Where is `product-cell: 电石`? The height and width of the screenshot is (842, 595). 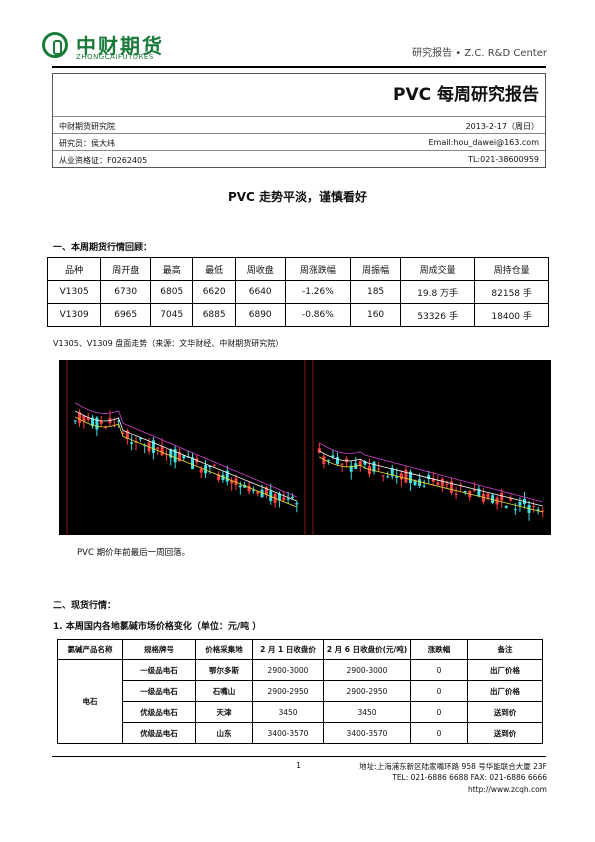
product-cell: 电石 is located at coordinates (90, 701).